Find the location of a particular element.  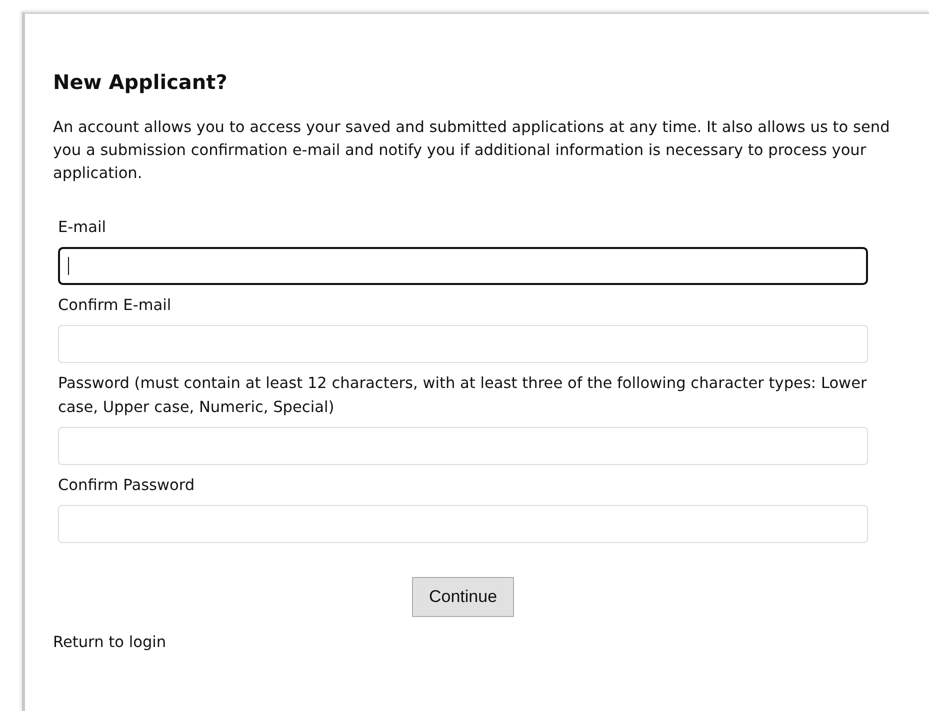

continue-button: Continue is located at coordinates (463, 597).